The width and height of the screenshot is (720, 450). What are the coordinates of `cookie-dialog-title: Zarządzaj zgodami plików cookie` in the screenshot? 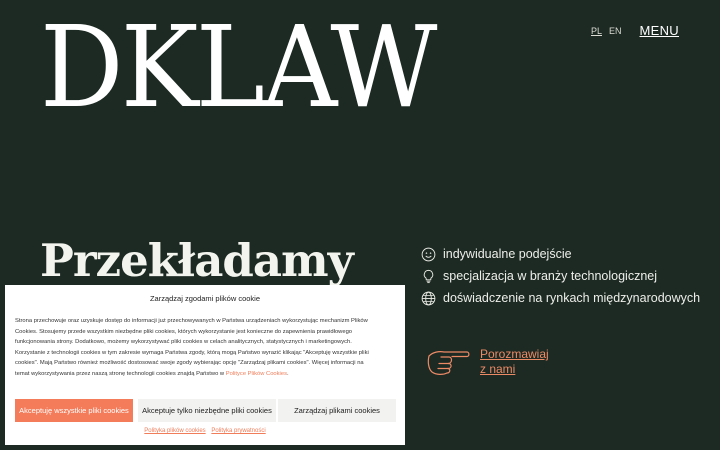 It's located at (205, 298).